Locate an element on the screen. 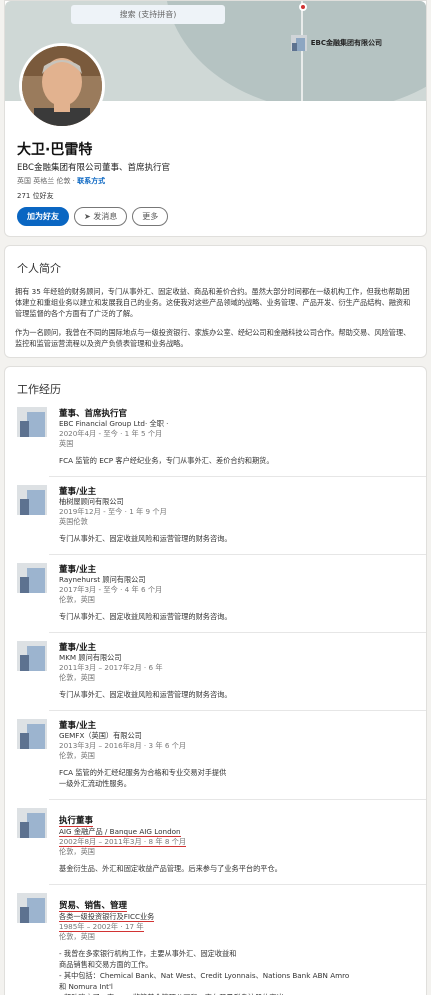 The height and width of the screenshot is (995, 431). description-line: FCA 监管的外汇经纪服务为合格和专业交易对手提供 is located at coordinates (143, 772).